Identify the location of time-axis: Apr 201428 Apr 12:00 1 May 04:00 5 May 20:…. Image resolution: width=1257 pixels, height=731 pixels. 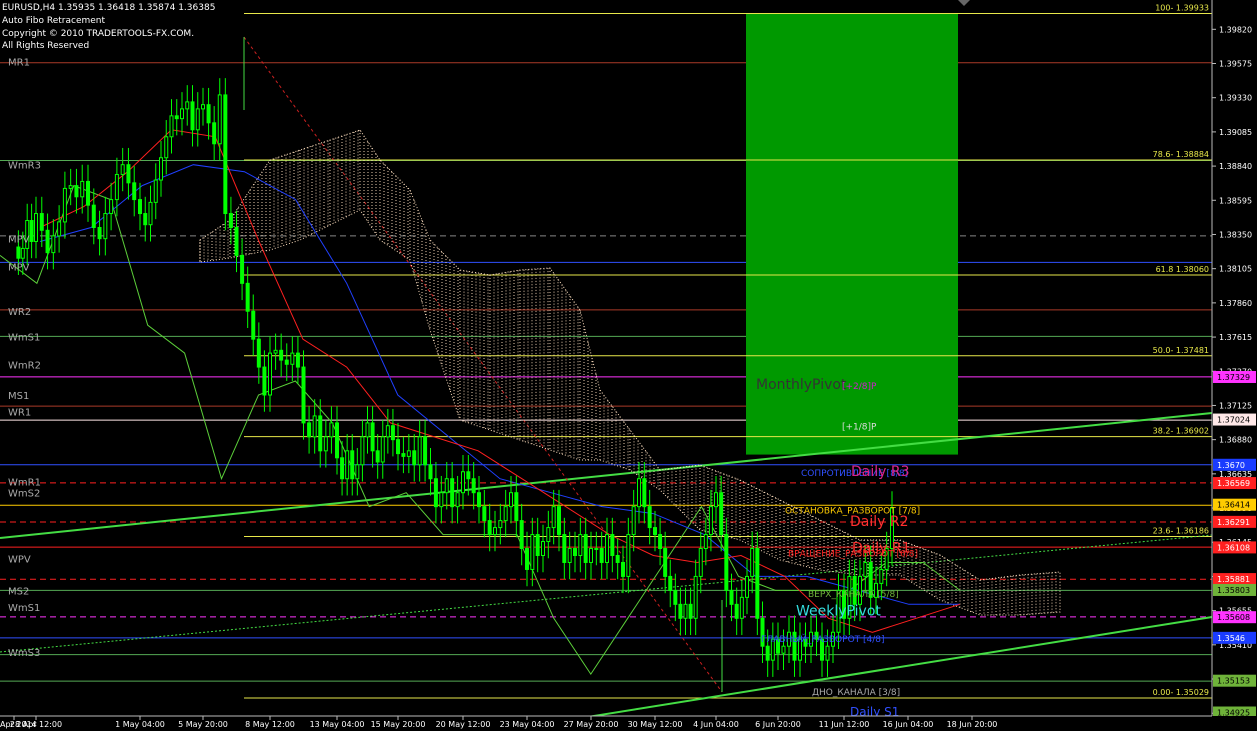
(628, 723).